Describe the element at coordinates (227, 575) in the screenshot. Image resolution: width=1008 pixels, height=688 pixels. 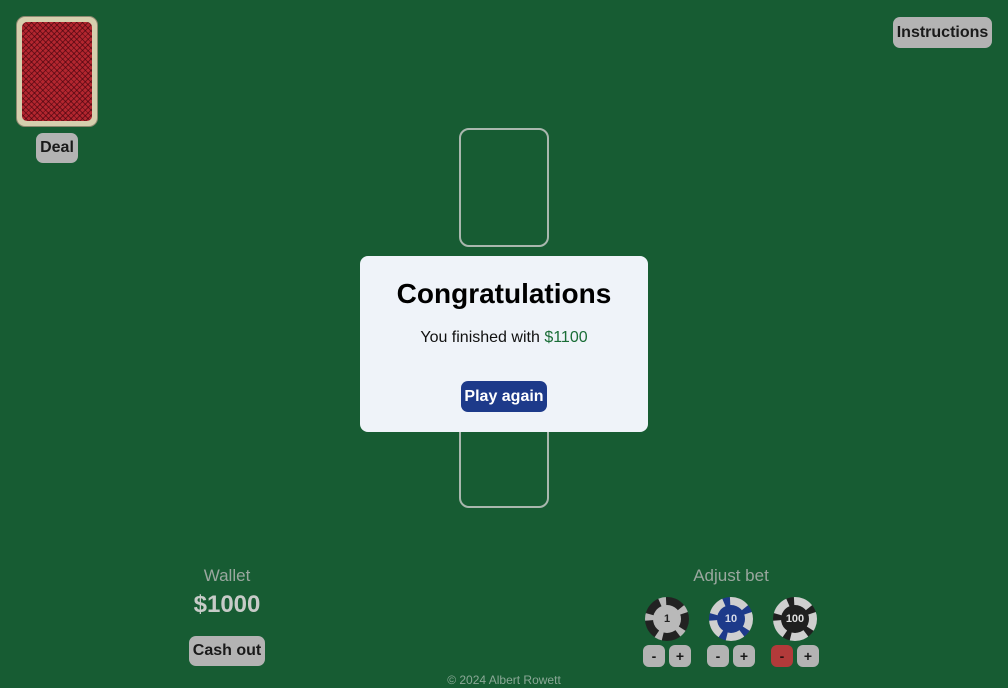
I see `wallet-label: Wallet` at that location.